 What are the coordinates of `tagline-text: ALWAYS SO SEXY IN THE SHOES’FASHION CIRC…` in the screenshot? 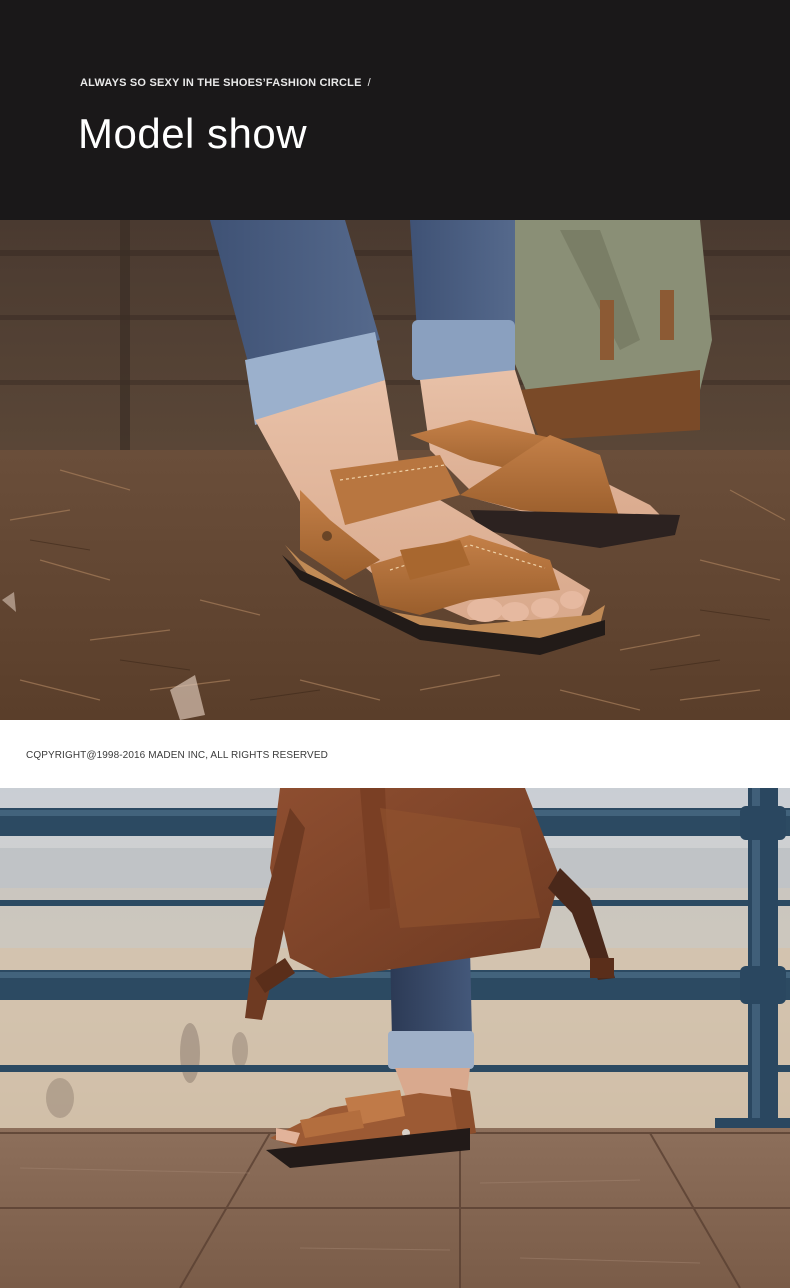 It's located at (221, 83).